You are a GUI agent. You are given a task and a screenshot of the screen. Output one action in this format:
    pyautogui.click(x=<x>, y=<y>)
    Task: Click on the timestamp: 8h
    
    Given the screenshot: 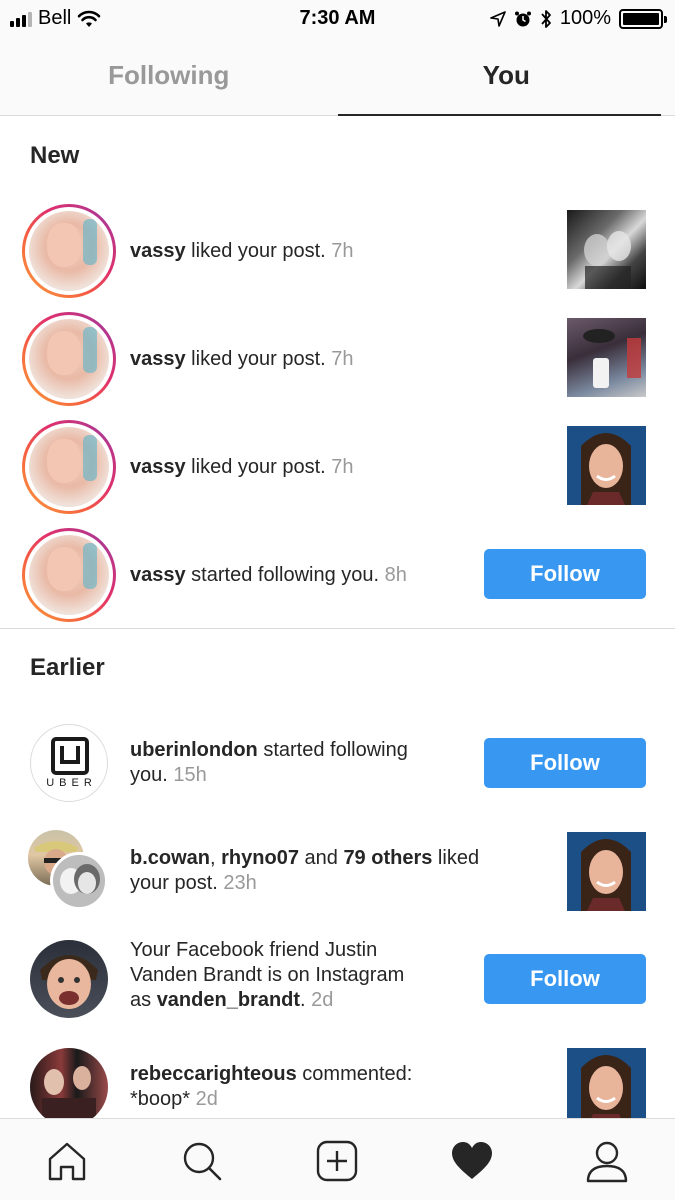 What is the action you would take?
    pyautogui.click(x=395, y=575)
    